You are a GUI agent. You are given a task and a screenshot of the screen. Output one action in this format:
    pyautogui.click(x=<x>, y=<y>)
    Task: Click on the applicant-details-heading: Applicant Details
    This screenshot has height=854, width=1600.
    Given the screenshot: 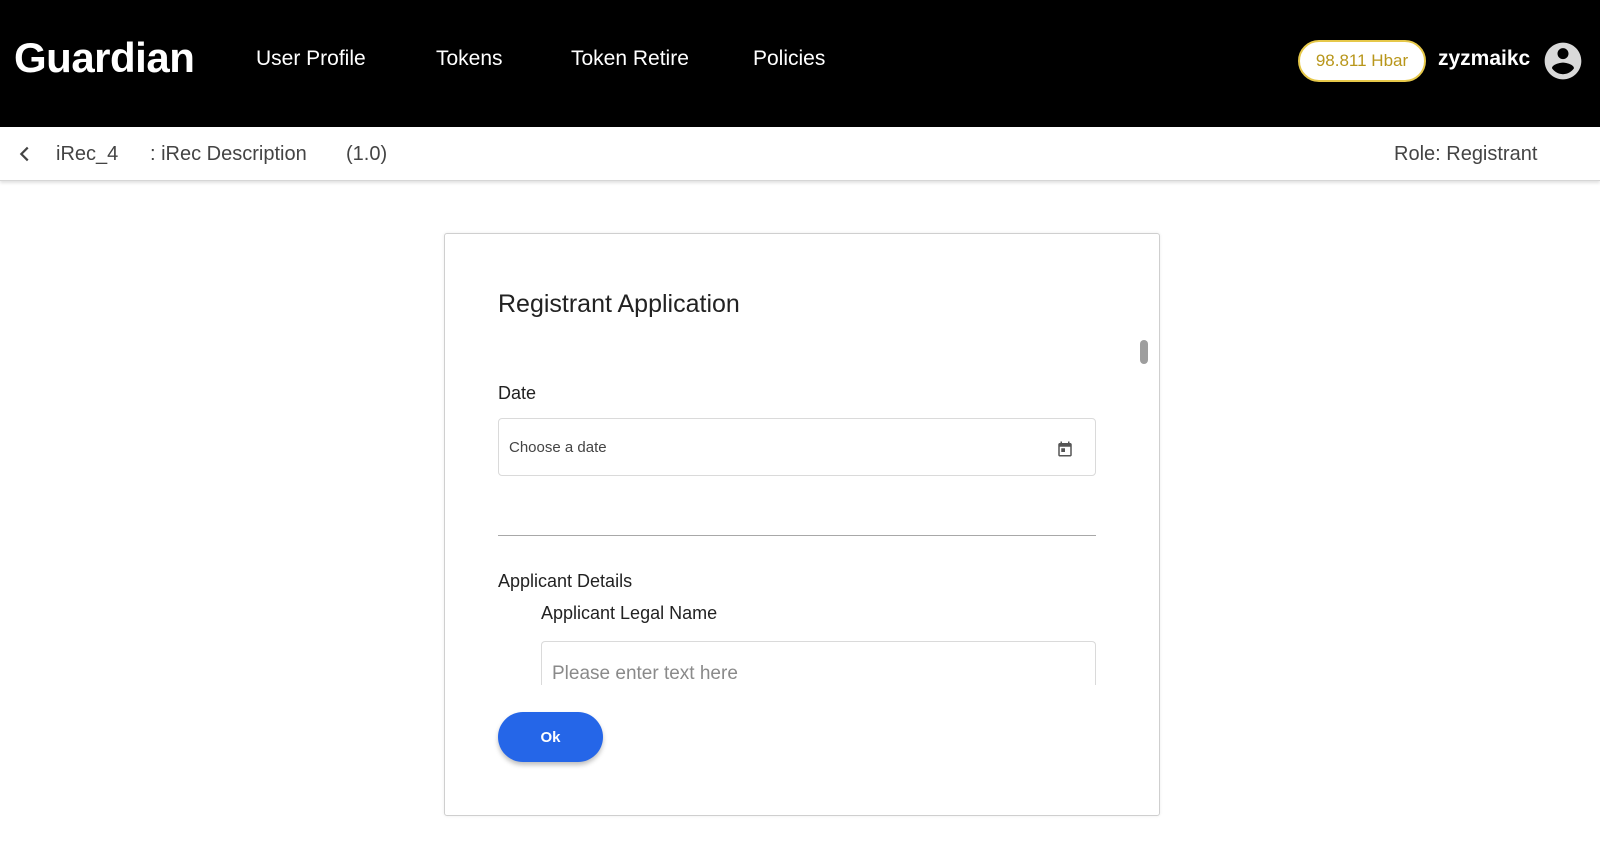 What is the action you would take?
    pyautogui.click(x=565, y=581)
    